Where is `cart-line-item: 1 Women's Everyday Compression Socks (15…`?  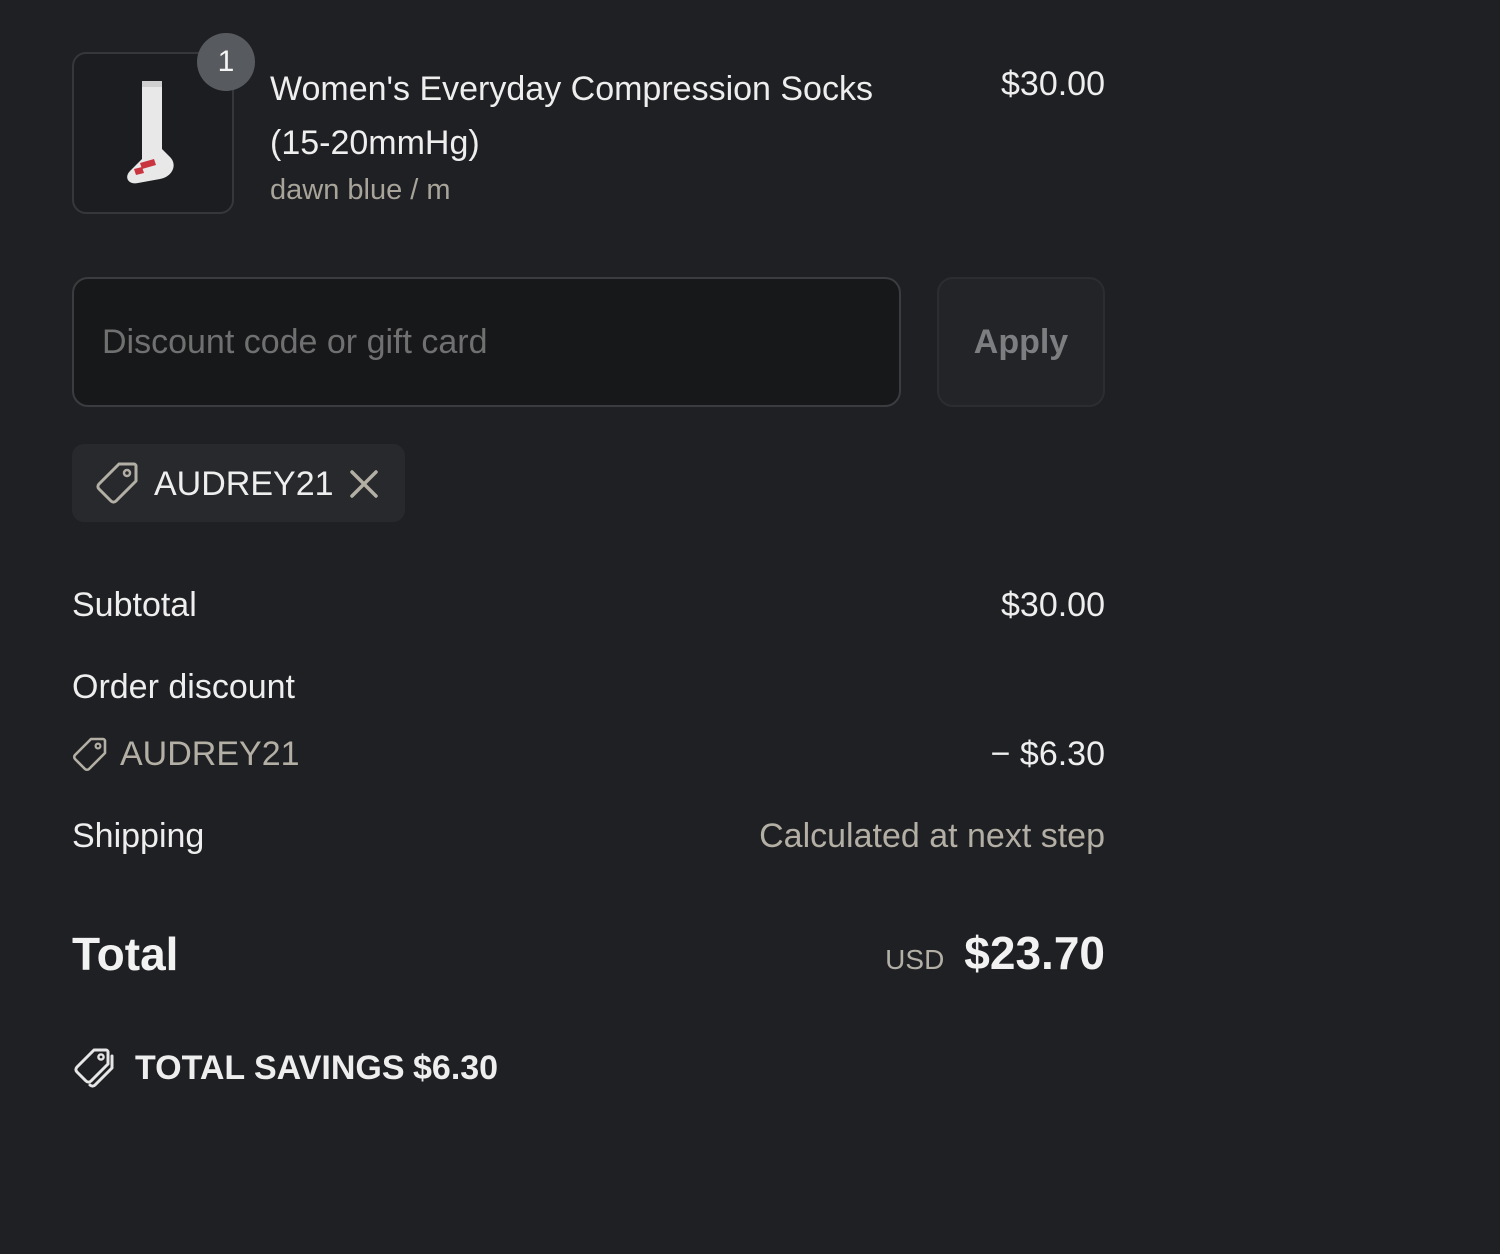 cart-line-item: 1 Women's Everyday Compression Socks (15… is located at coordinates (588, 124).